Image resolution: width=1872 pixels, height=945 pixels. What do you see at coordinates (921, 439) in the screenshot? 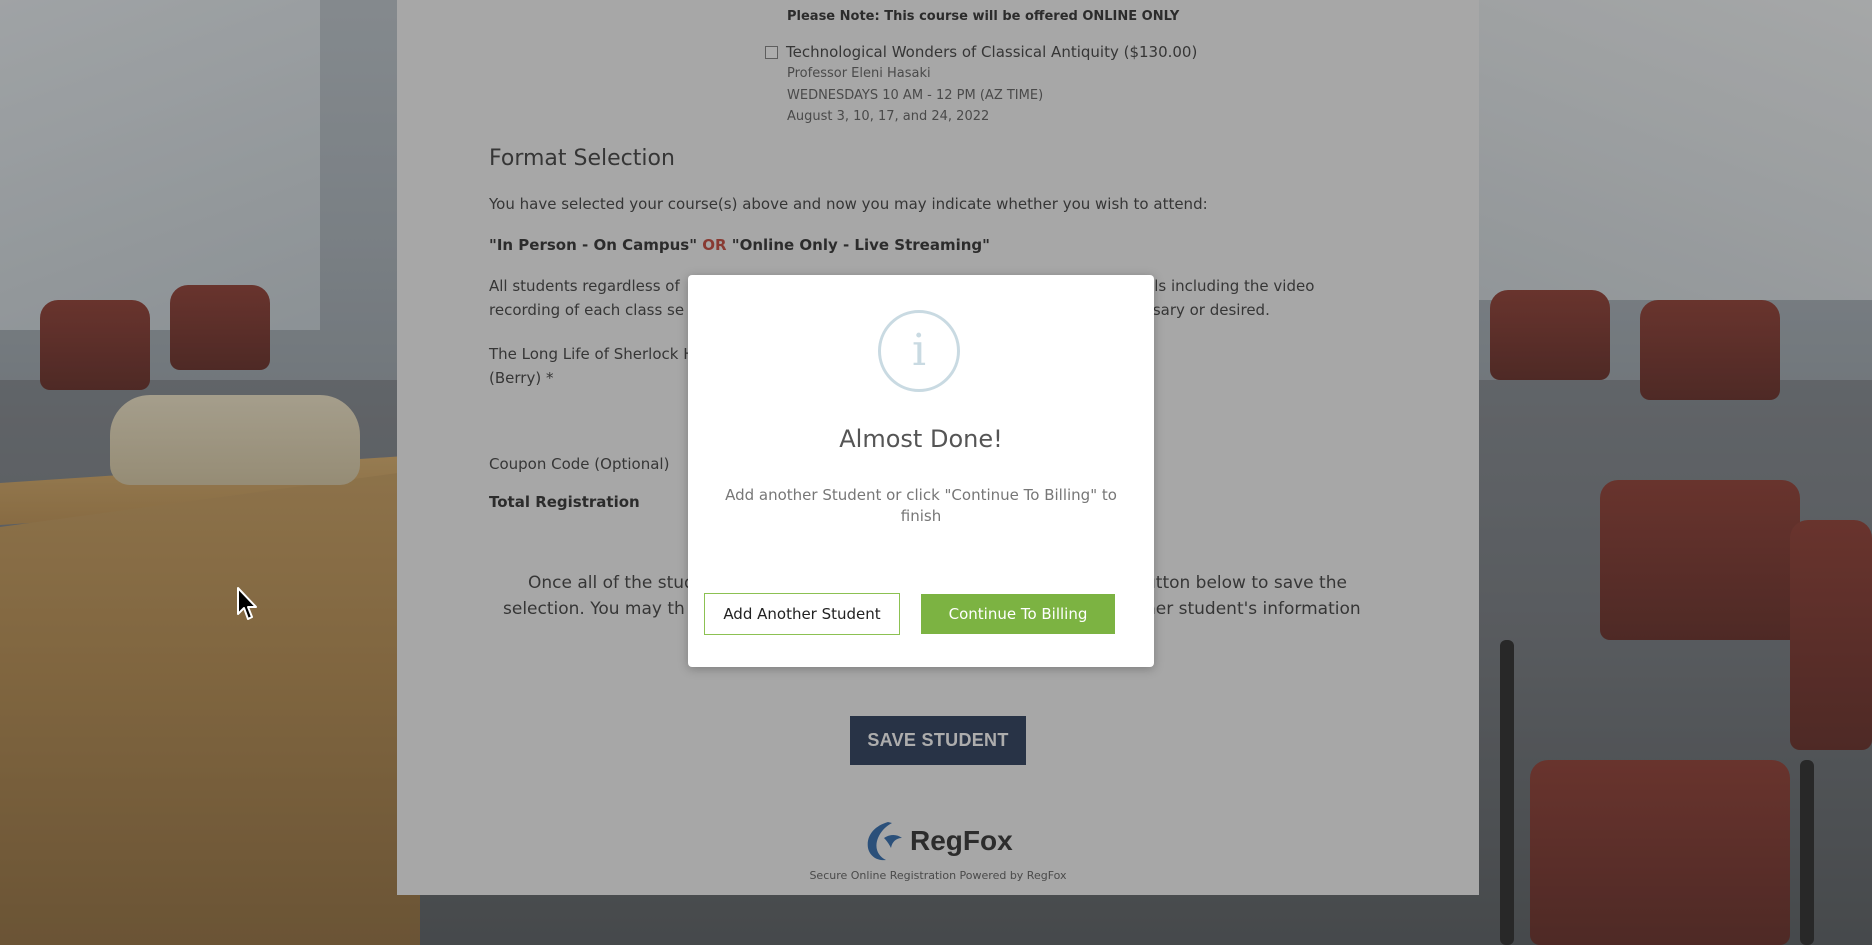
I see `dialog-title: Almost Done!` at bounding box center [921, 439].